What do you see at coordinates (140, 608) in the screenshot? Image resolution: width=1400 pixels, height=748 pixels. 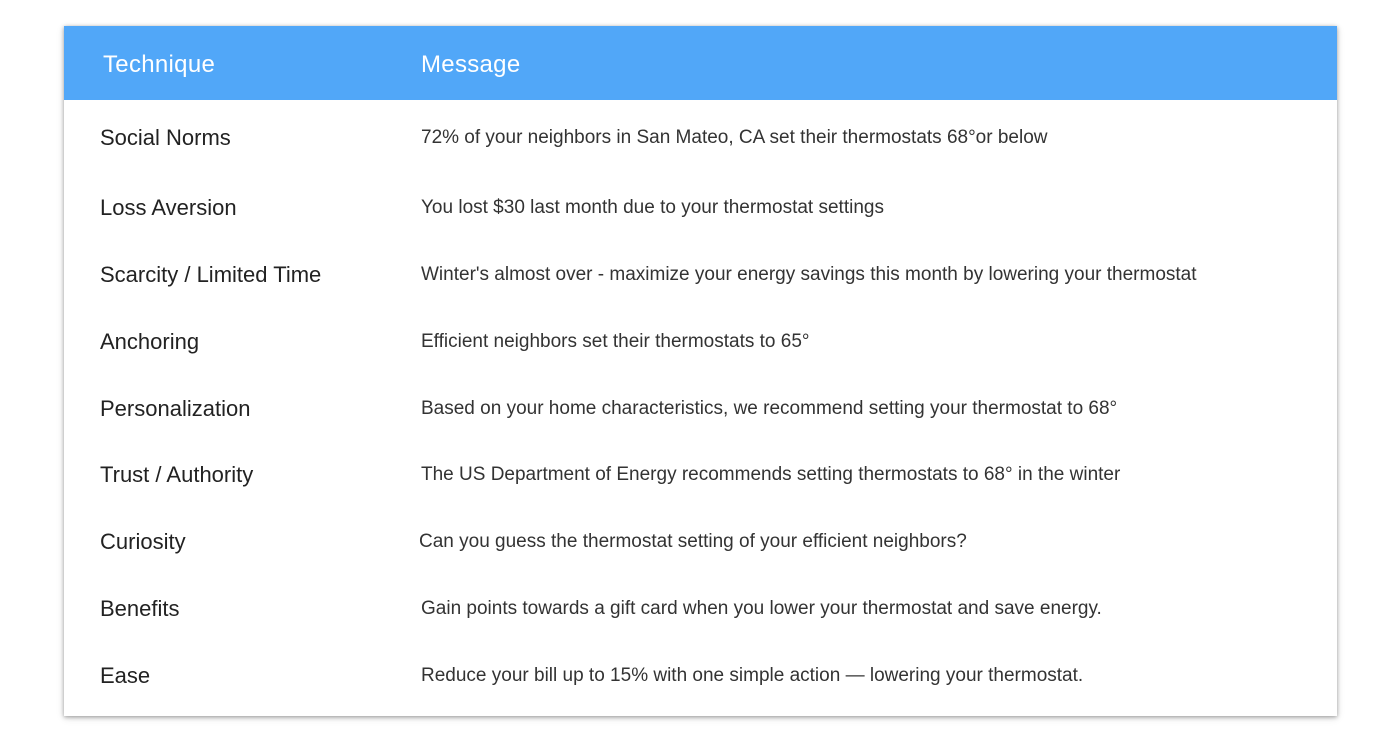 I see `technique-cell: Benefits` at bounding box center [140, 608].